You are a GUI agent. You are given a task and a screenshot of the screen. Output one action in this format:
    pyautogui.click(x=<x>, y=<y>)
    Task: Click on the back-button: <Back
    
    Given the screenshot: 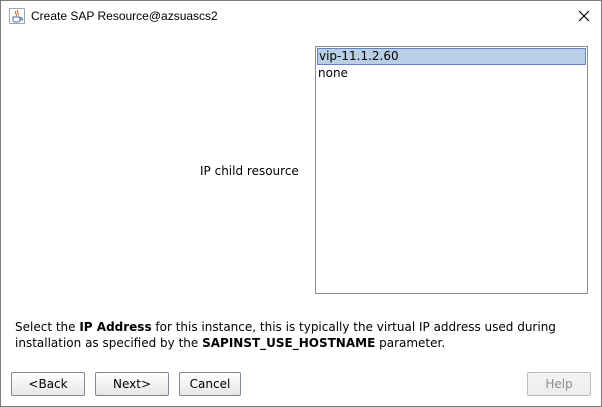 What is the action you would take?
    pyautogui.click(x=48, y=384)
    